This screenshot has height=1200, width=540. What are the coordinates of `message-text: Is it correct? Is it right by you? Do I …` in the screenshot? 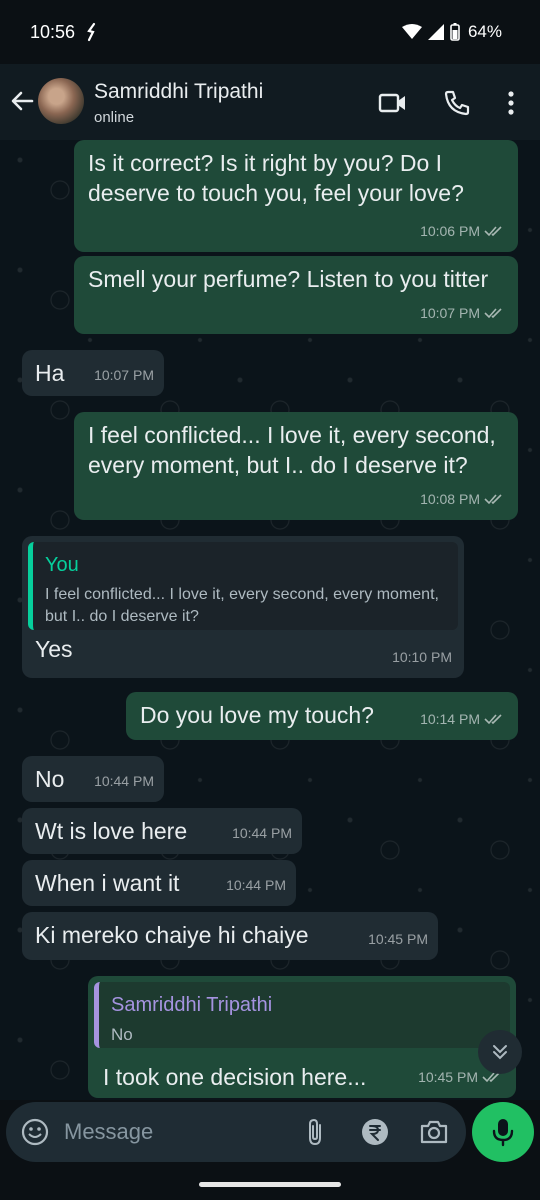 It's located at (276, 178).